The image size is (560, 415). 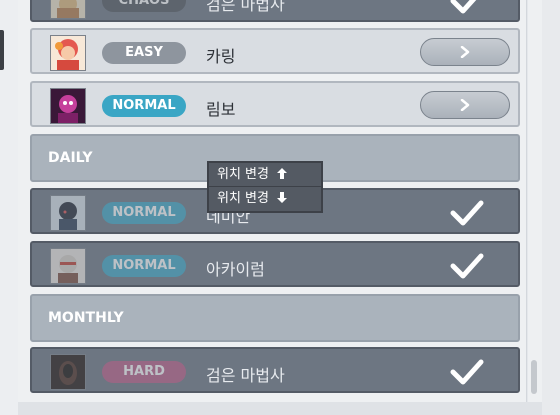 What do you see at coordinates (534, 377) in the screenshot?
I see `scroll-thumb` at bounding box center [534, 377].